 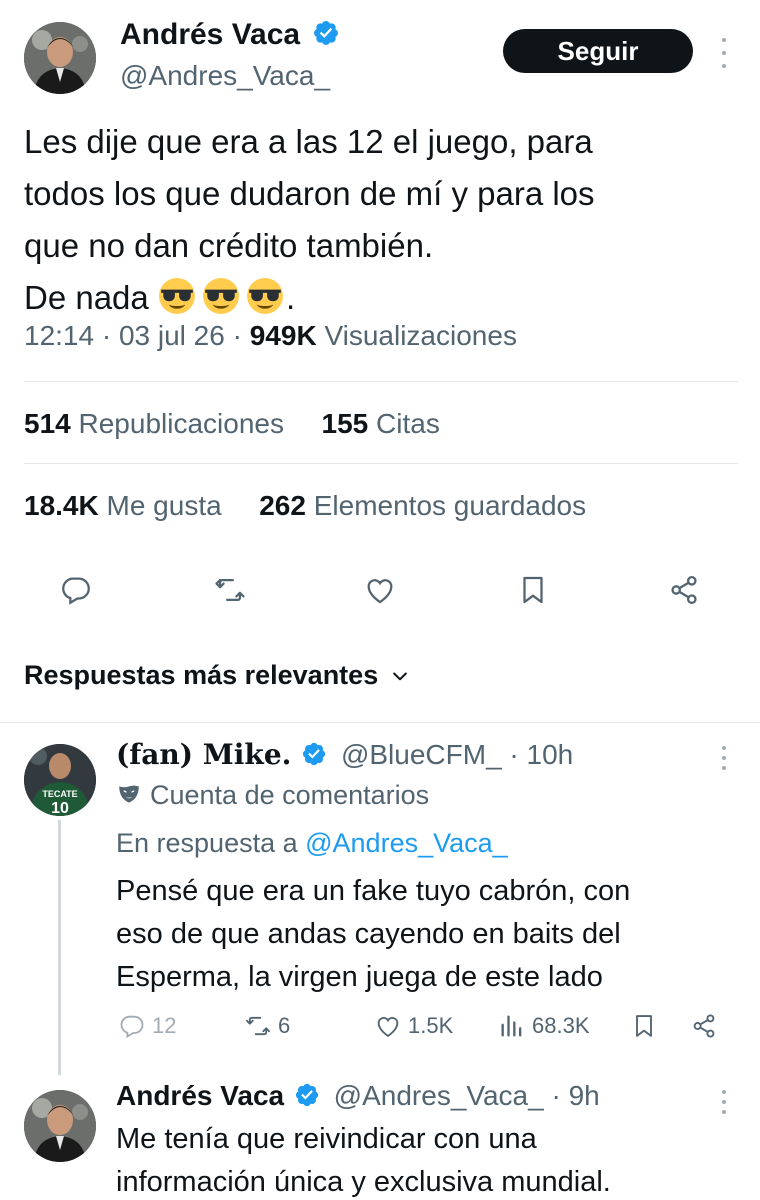 I want to click on quotes-label: Citas, so click(x=408, y=423).